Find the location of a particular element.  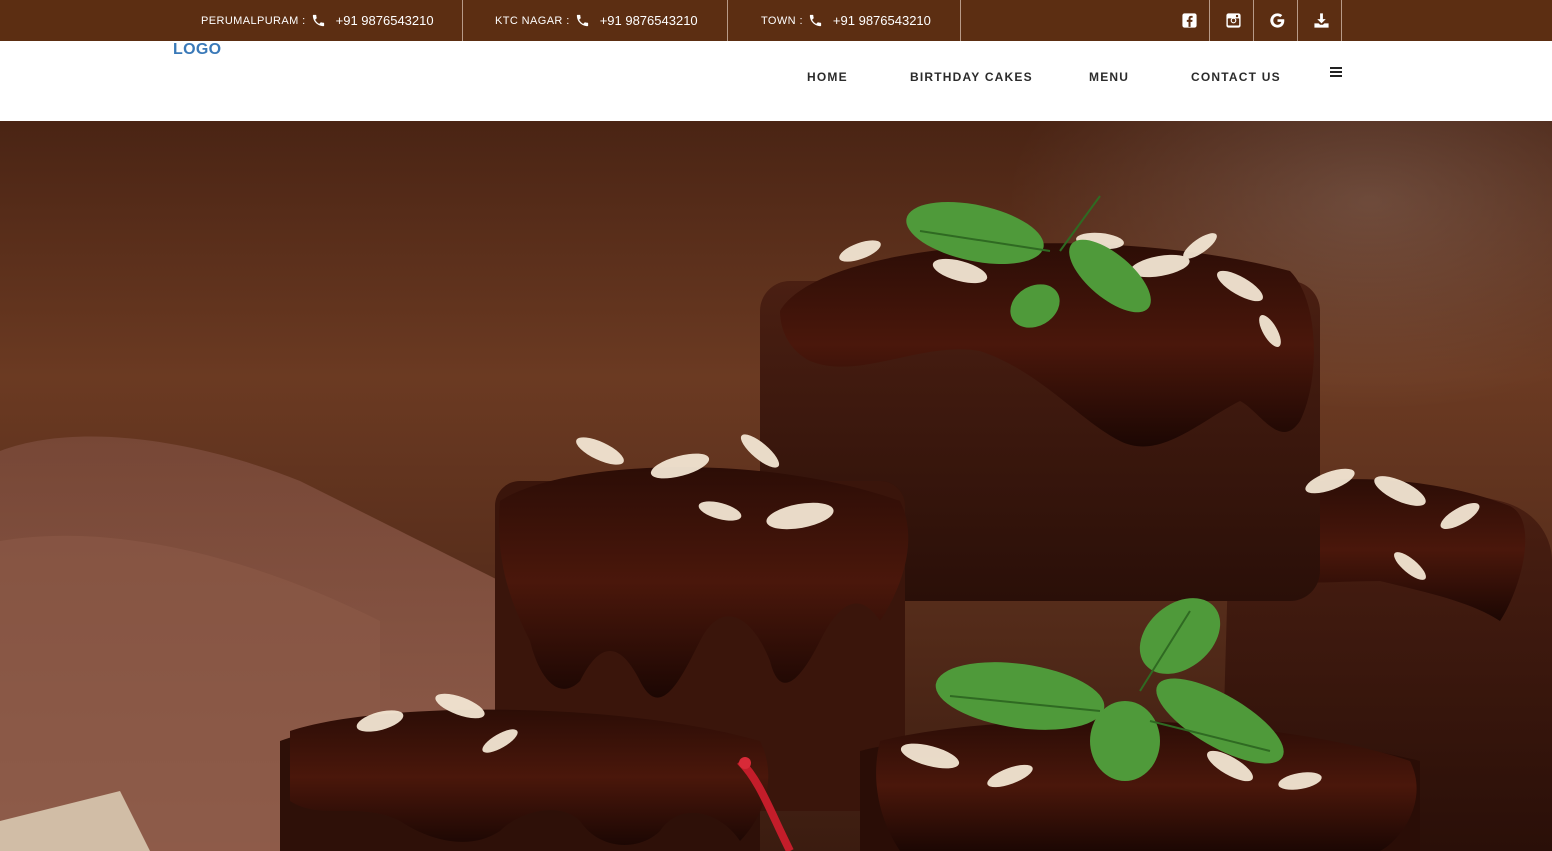

facebook-icon is located at coordinates (1189, 20).